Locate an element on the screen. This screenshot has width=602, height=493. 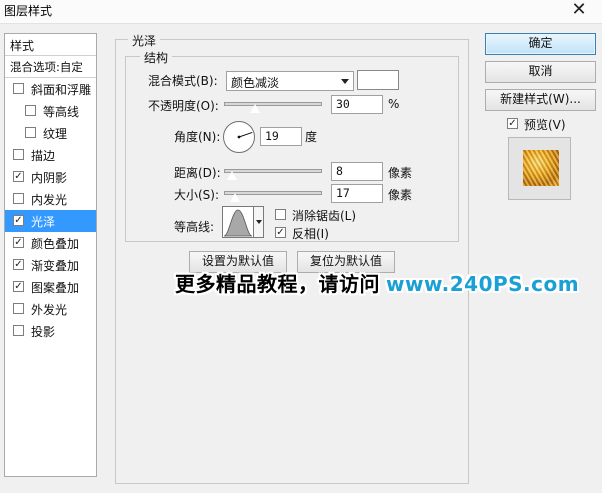
styles-header: 样式 is located at coordinates (50, 45).